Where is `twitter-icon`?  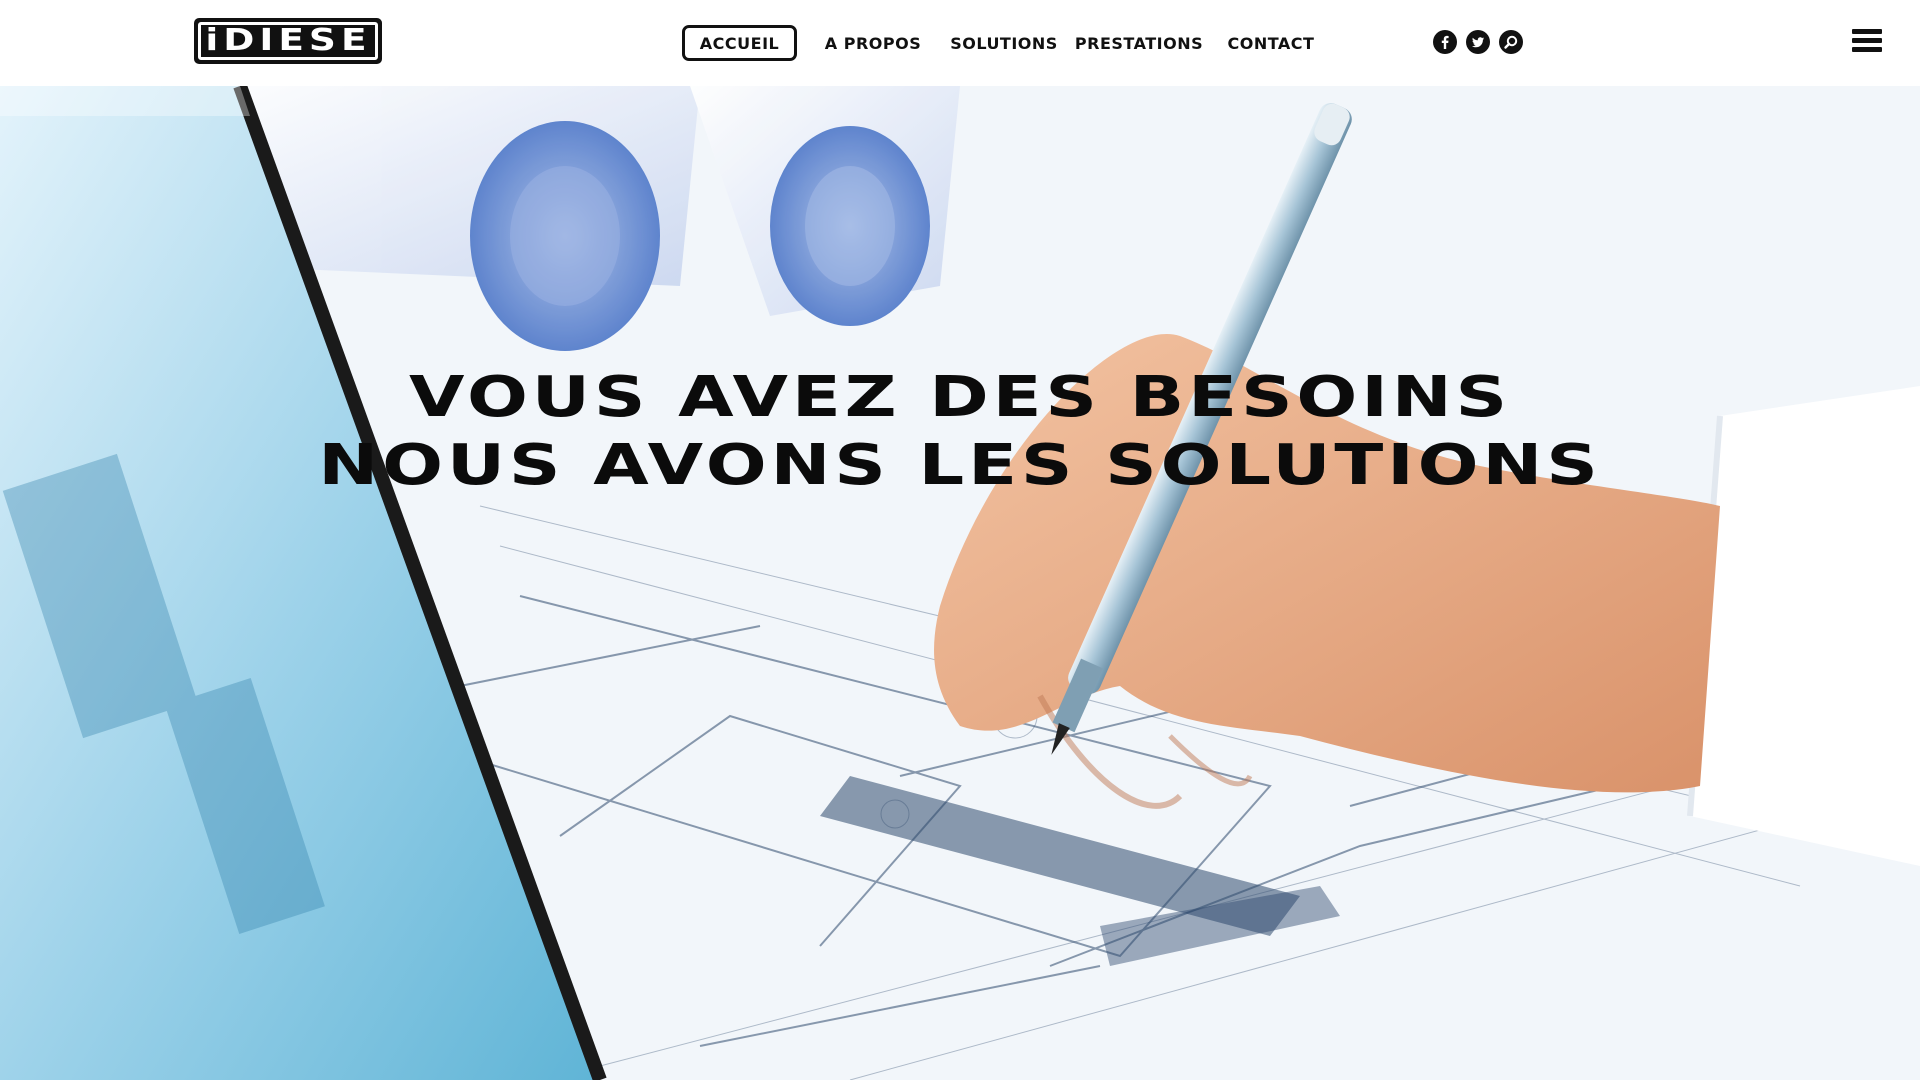 twitter-icon is located at coordinates (1478, 42).